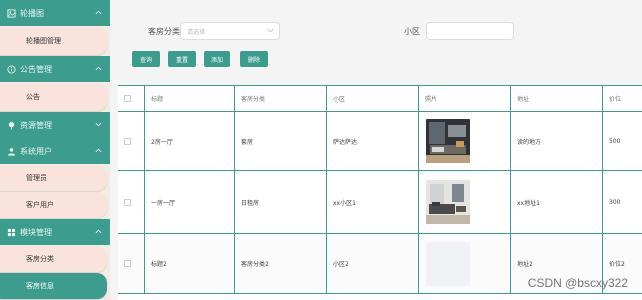 The width and height of the screenshot is (642, 300). Describe the element at coordinates (254, 59) in the screenshot. I see `delete-button: 删除` at that location.